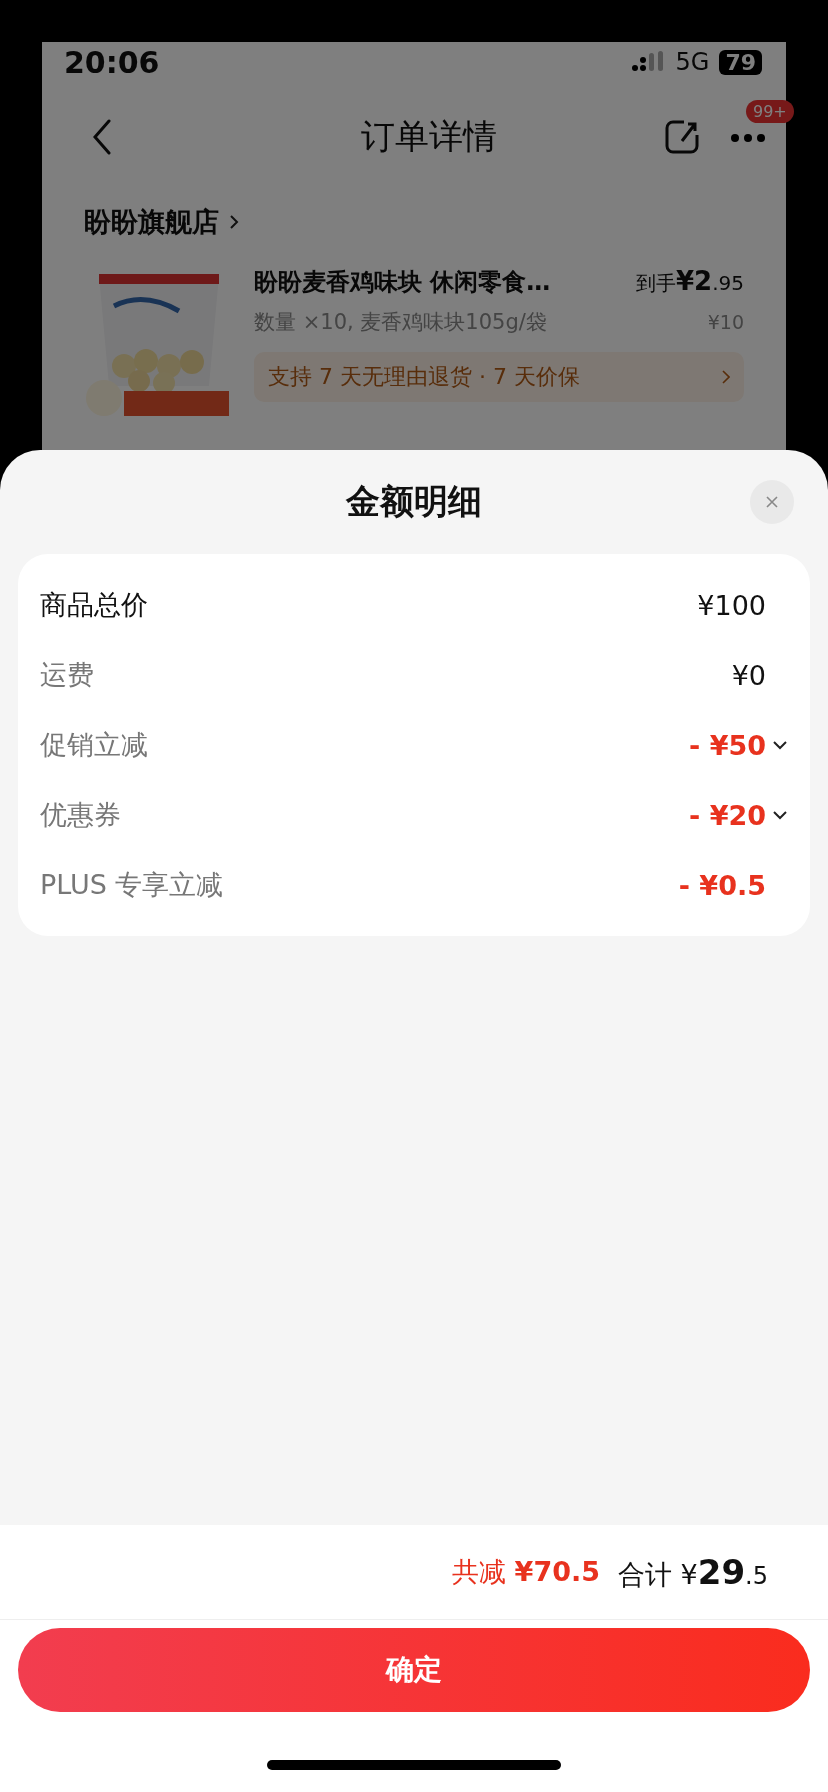 The image size is (828, 1792). Describe the element at coordinates (648, 62) in the screenshot. I see `signal-icon` at that location.